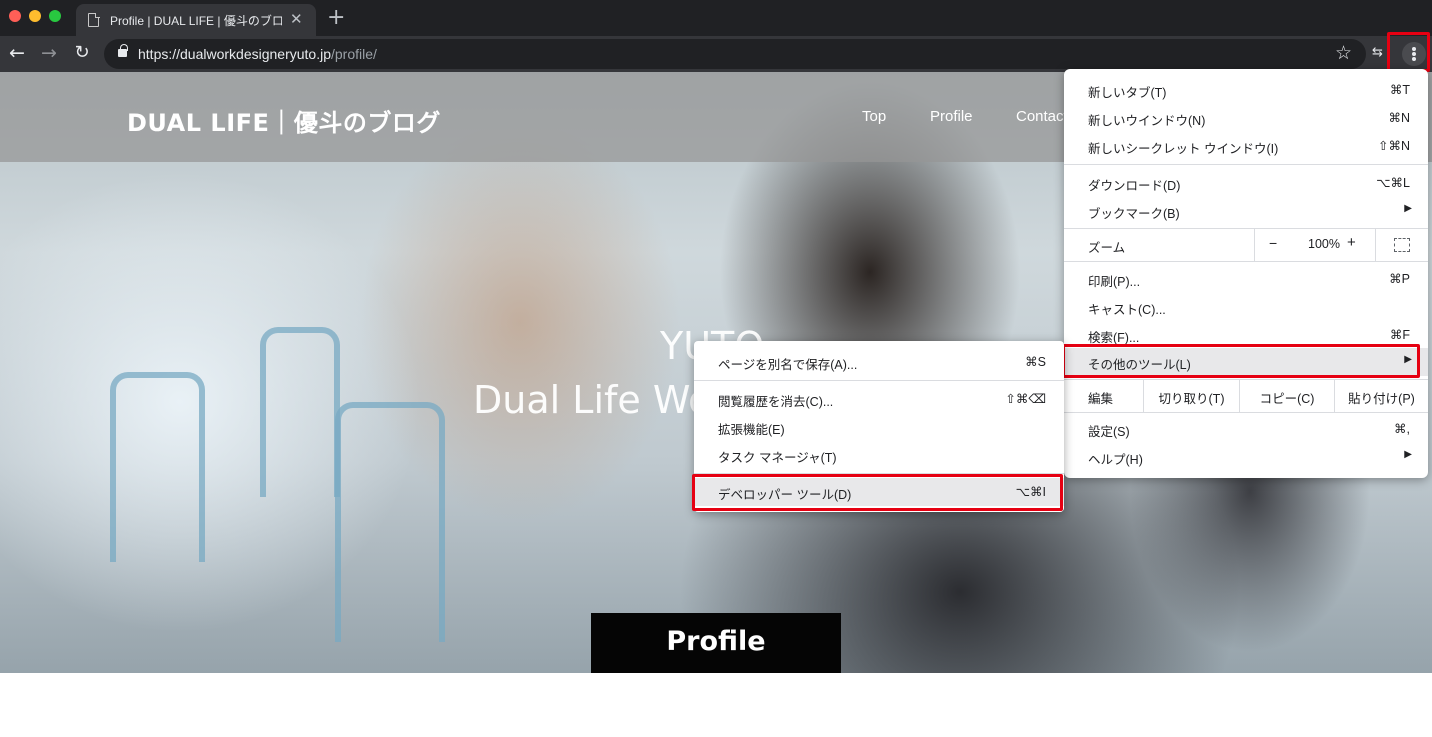  Describe the element at coordinates (55, 16) in the screenshot. I see `maximize-window-button` at that location.